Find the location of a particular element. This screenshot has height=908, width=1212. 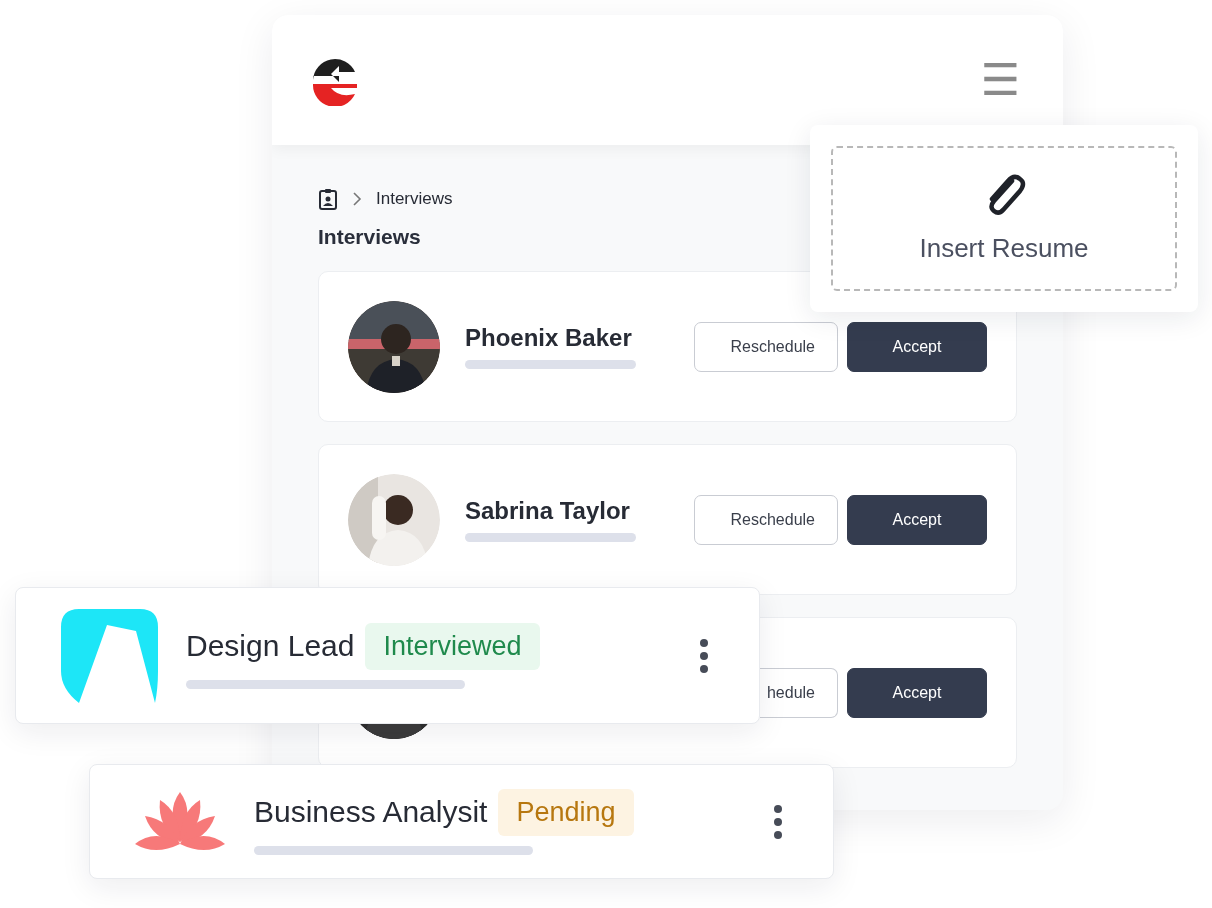

job-title: Design Lead is located at coordinates (270, 646).